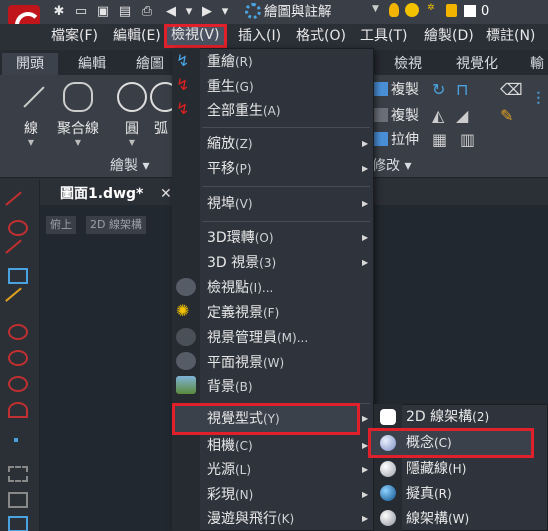 The image size is (548, 531). I want to click on submenu-item-wireframe: 線架構(W), so click(437, 519).